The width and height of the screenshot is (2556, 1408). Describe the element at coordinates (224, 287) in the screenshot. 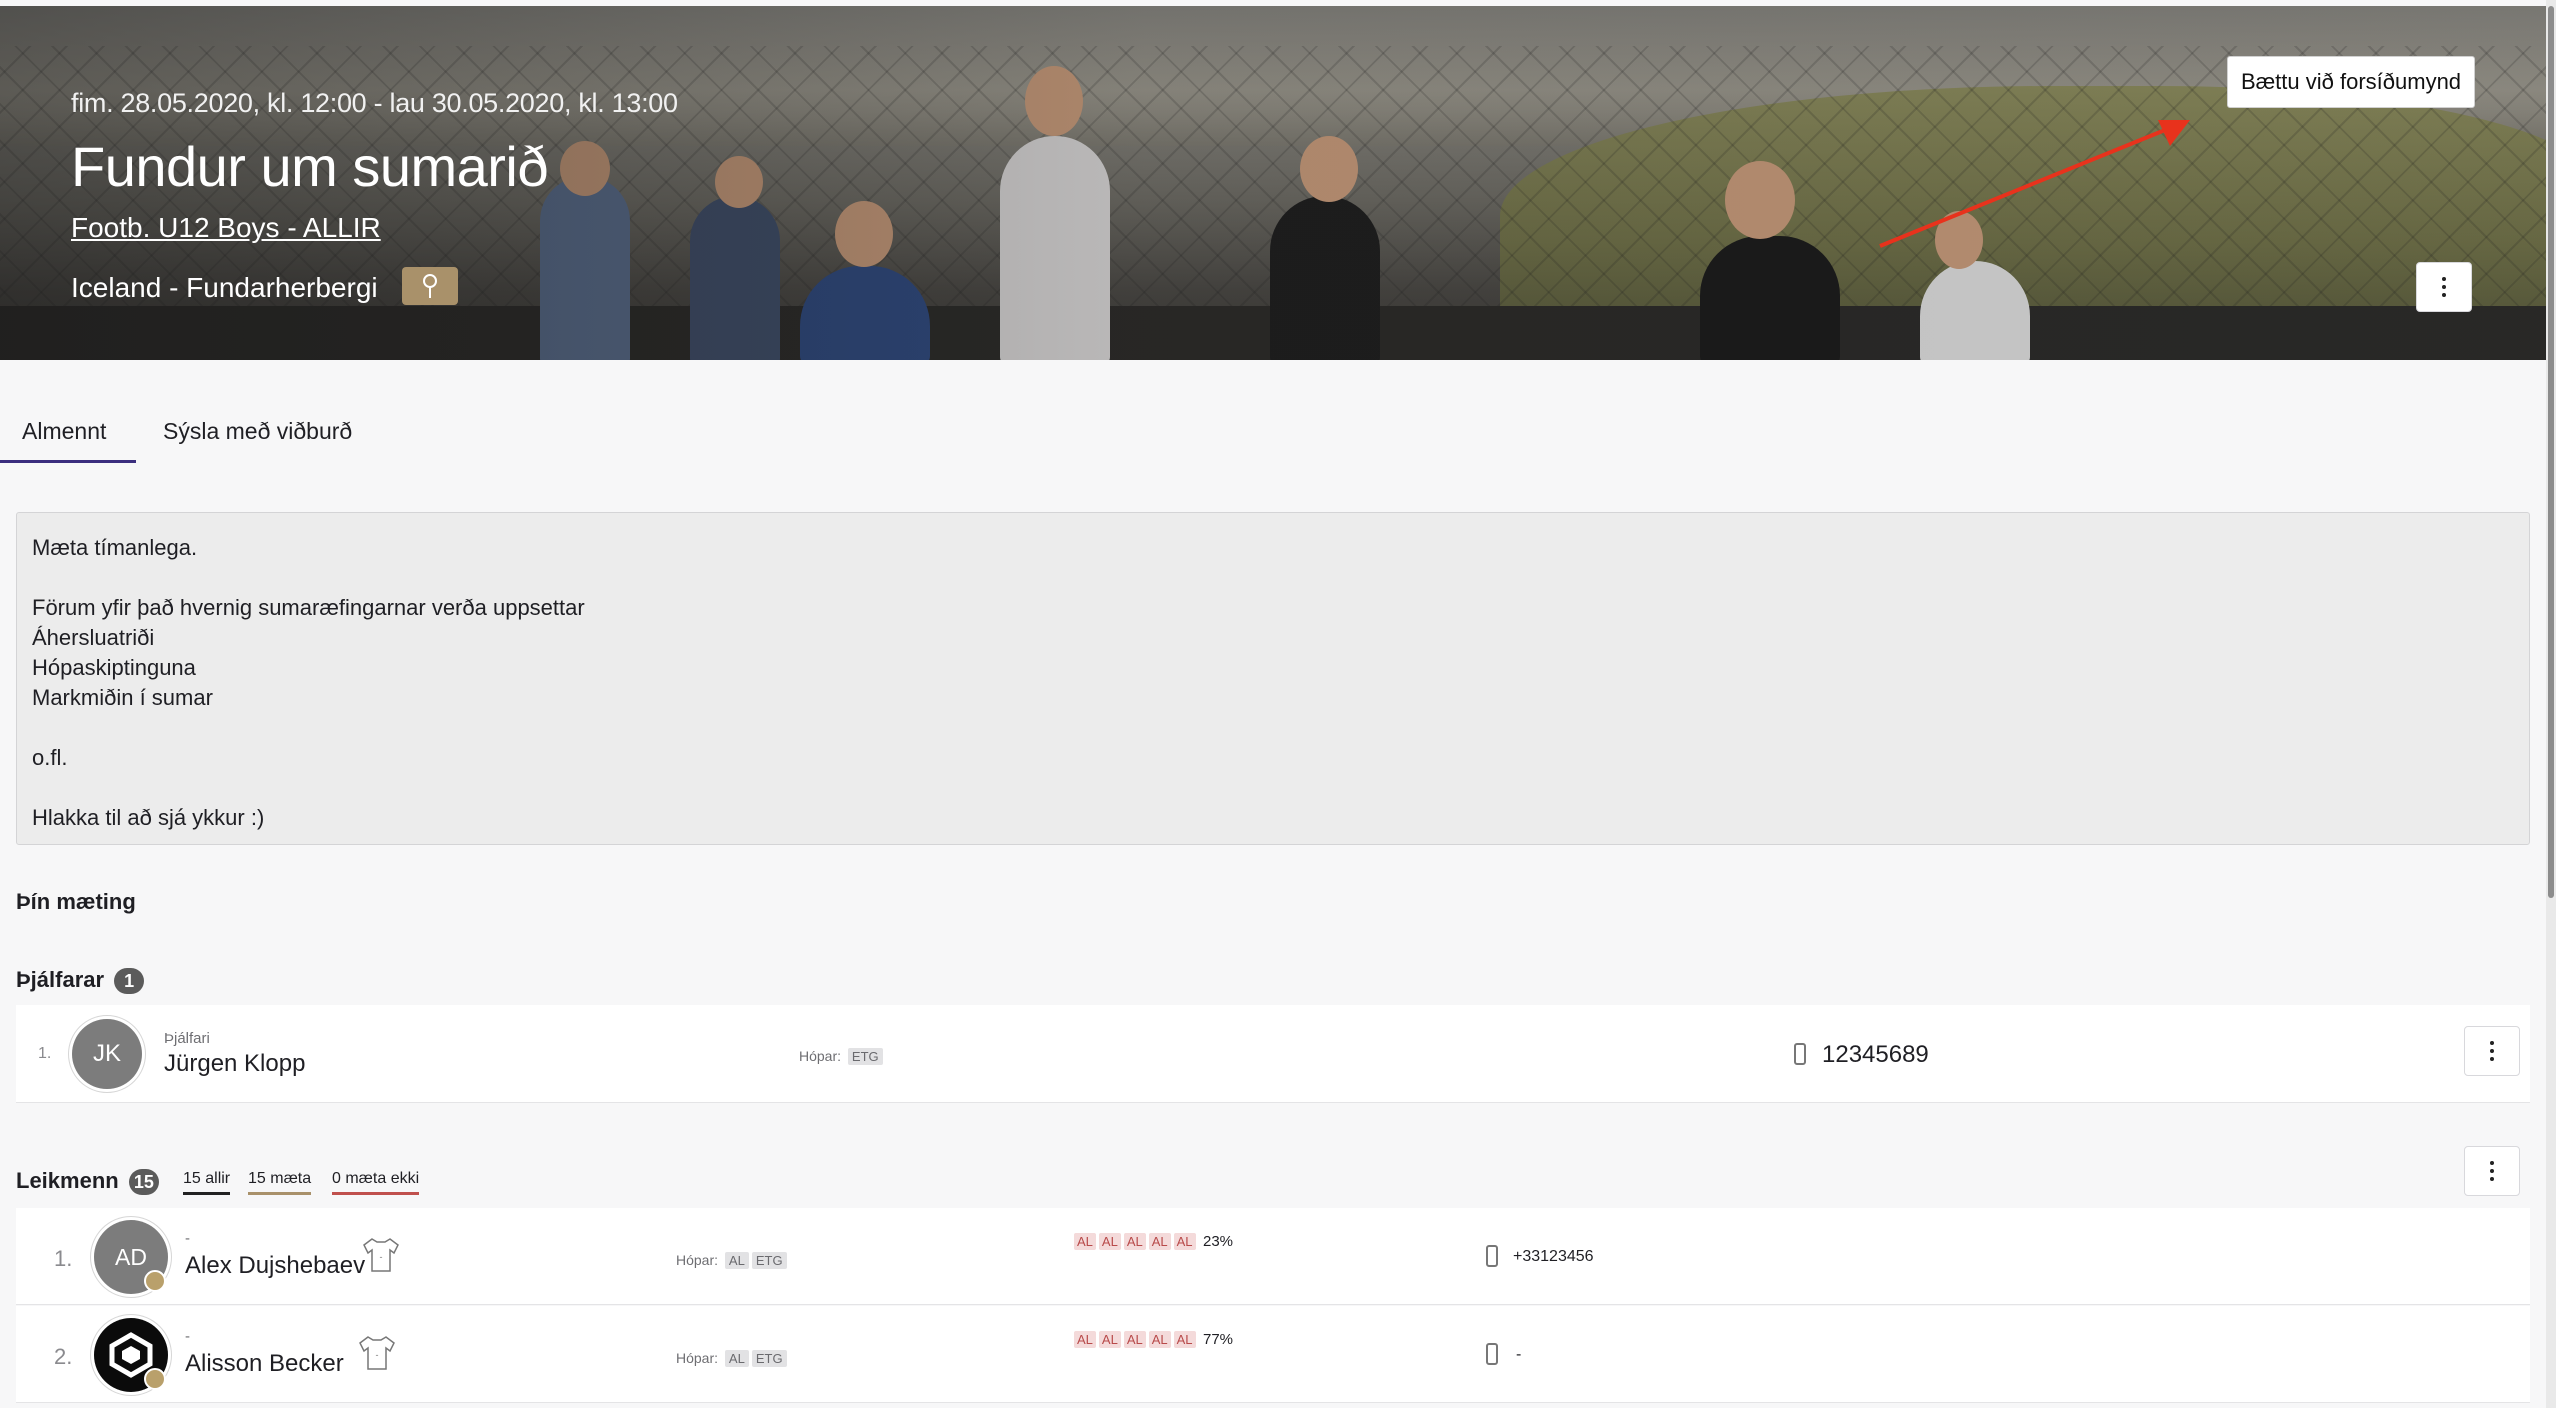

I see `event-location: Iceland - Fundarherbergi` at that location.